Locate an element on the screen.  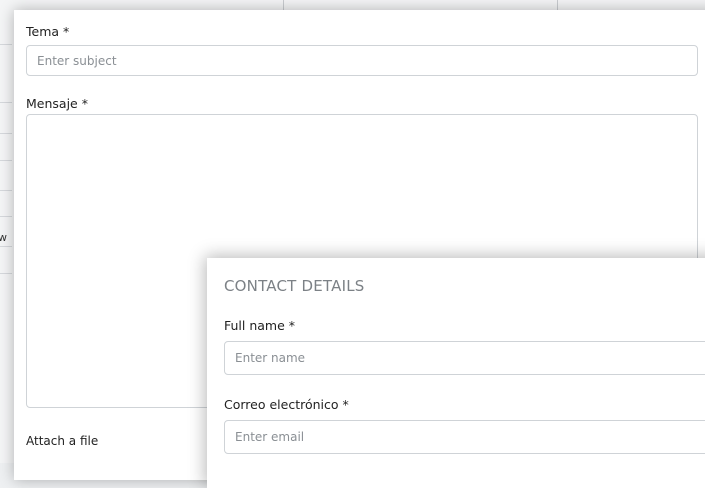
email-input is located at coordinates (464, 437).